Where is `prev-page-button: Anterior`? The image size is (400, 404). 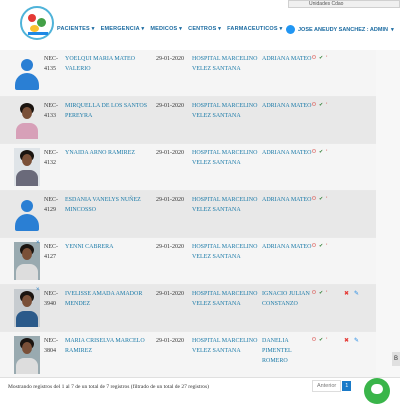
prev-page-button: Anterior is located at coordinates (327, 386).